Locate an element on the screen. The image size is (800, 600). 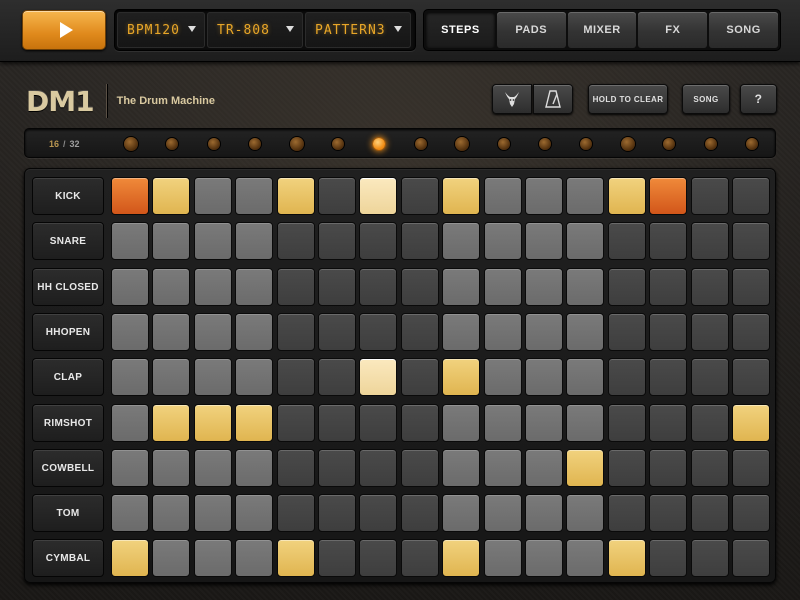
track-label: COWBELL is located at coordinates (68, 468).